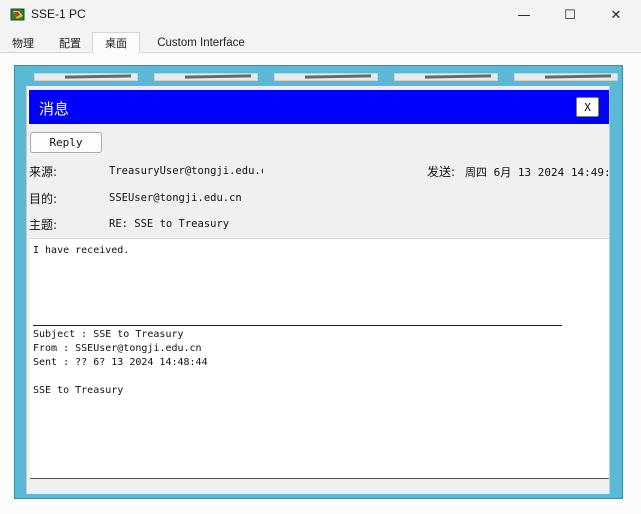 The height and width of the screenshot is (514, 641). I want to click on quoted-sent: Sent : ?? 6? 13 2024 14:48:44, so click(120, 362).